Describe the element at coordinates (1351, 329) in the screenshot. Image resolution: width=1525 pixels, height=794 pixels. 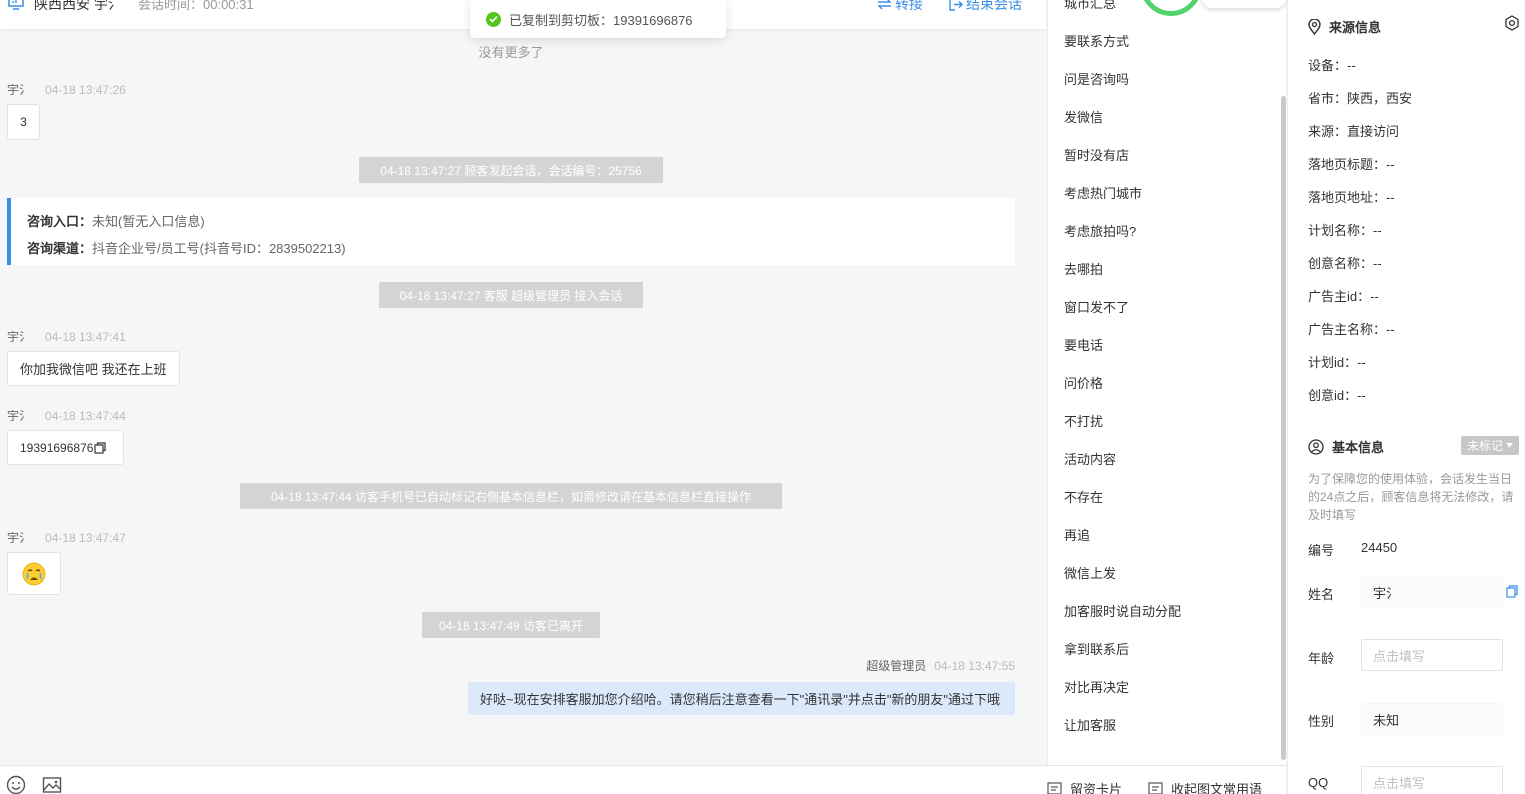
I see `source-advertiser-name: 广告主名称：--` at that location.